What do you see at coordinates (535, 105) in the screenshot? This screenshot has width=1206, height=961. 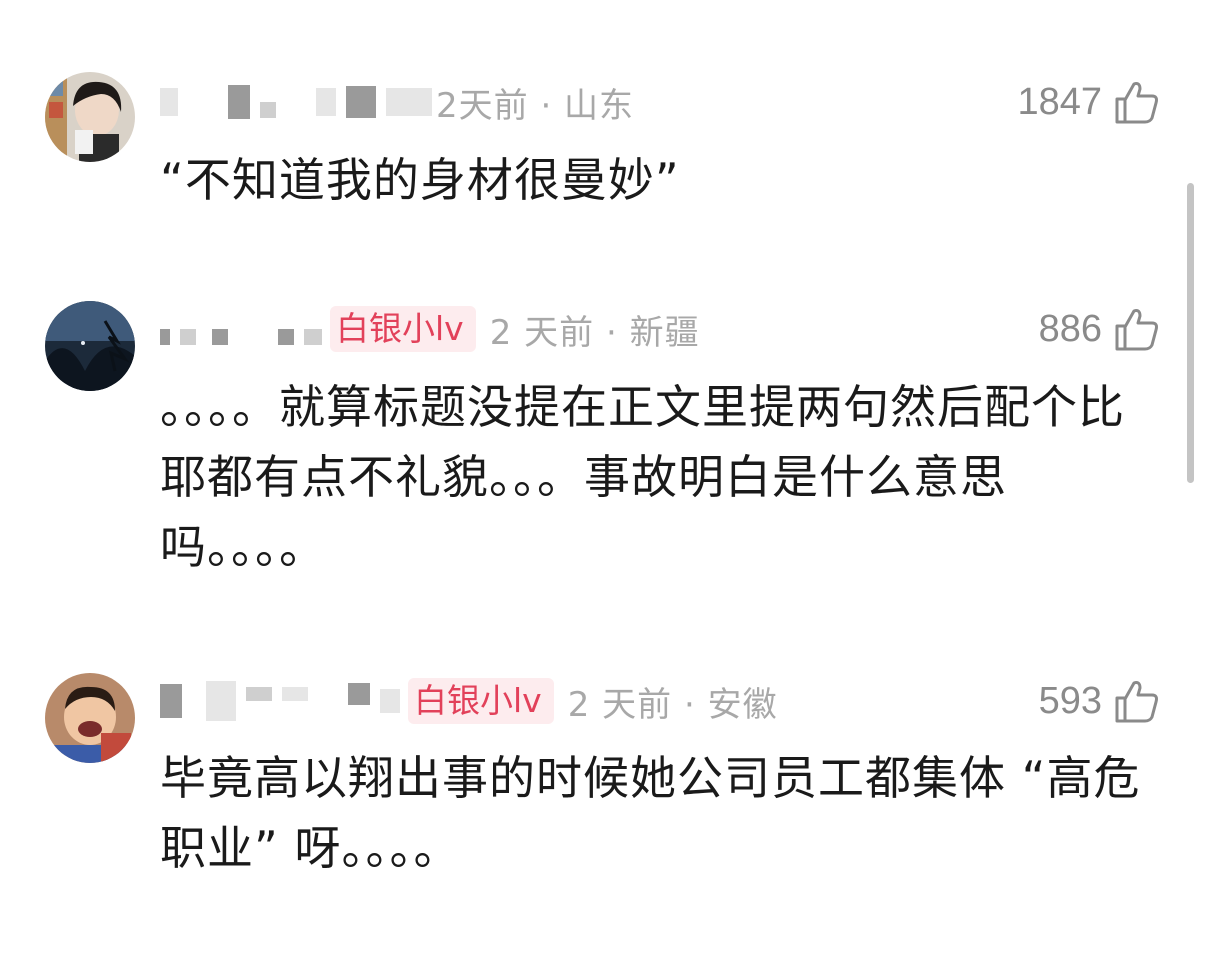 I see `comment-meta: 2天前 · 山东` at bounding box center [535, 105].